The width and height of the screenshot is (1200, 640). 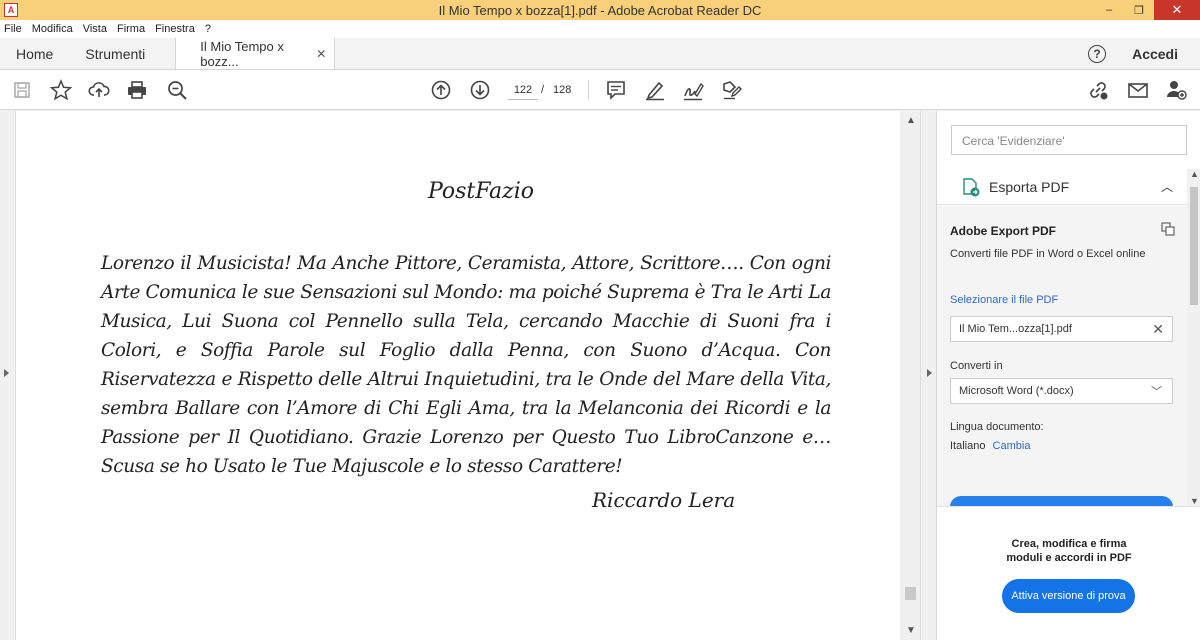 I want to click on fill-sign-icon, so click(x=693, y=90).